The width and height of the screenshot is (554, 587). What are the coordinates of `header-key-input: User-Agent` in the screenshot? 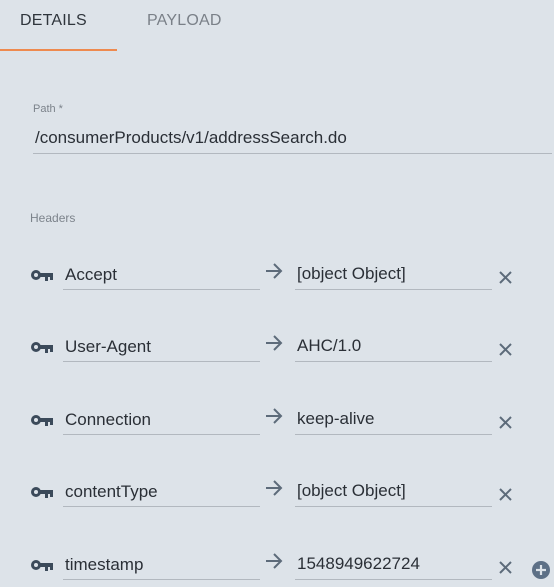 It's located at (161, 347).